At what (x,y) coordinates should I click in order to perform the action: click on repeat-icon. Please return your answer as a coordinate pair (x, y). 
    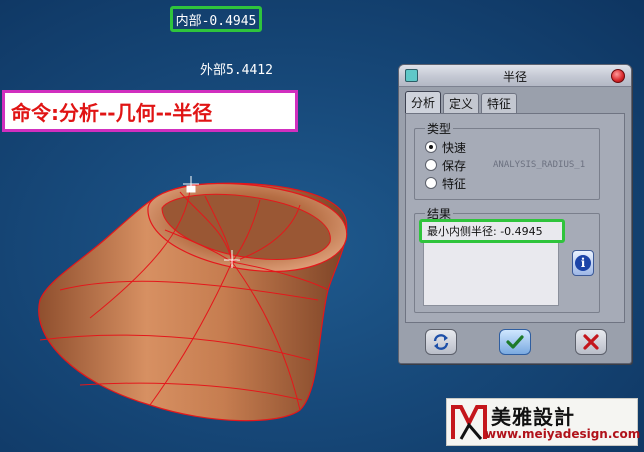
    Looking at the image, I should click on (441, 342).